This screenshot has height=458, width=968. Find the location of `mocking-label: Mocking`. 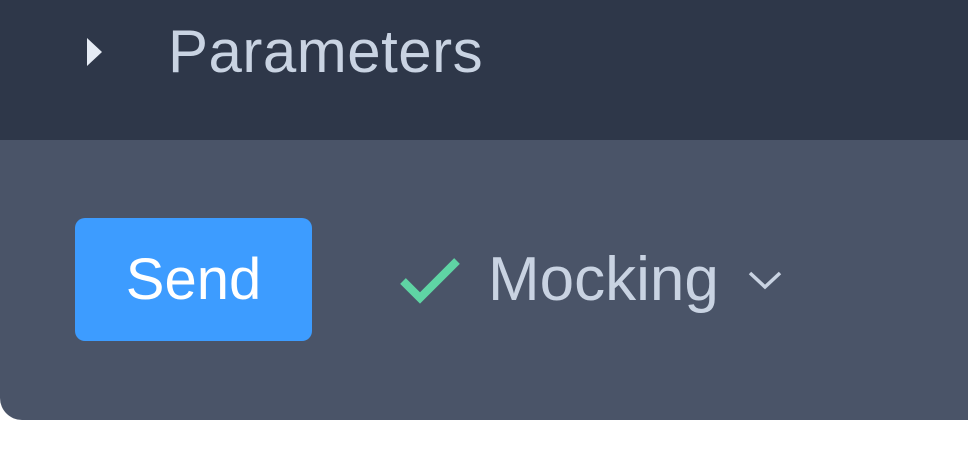

mocking-label: Mocking is located at coordinates (603, 279).